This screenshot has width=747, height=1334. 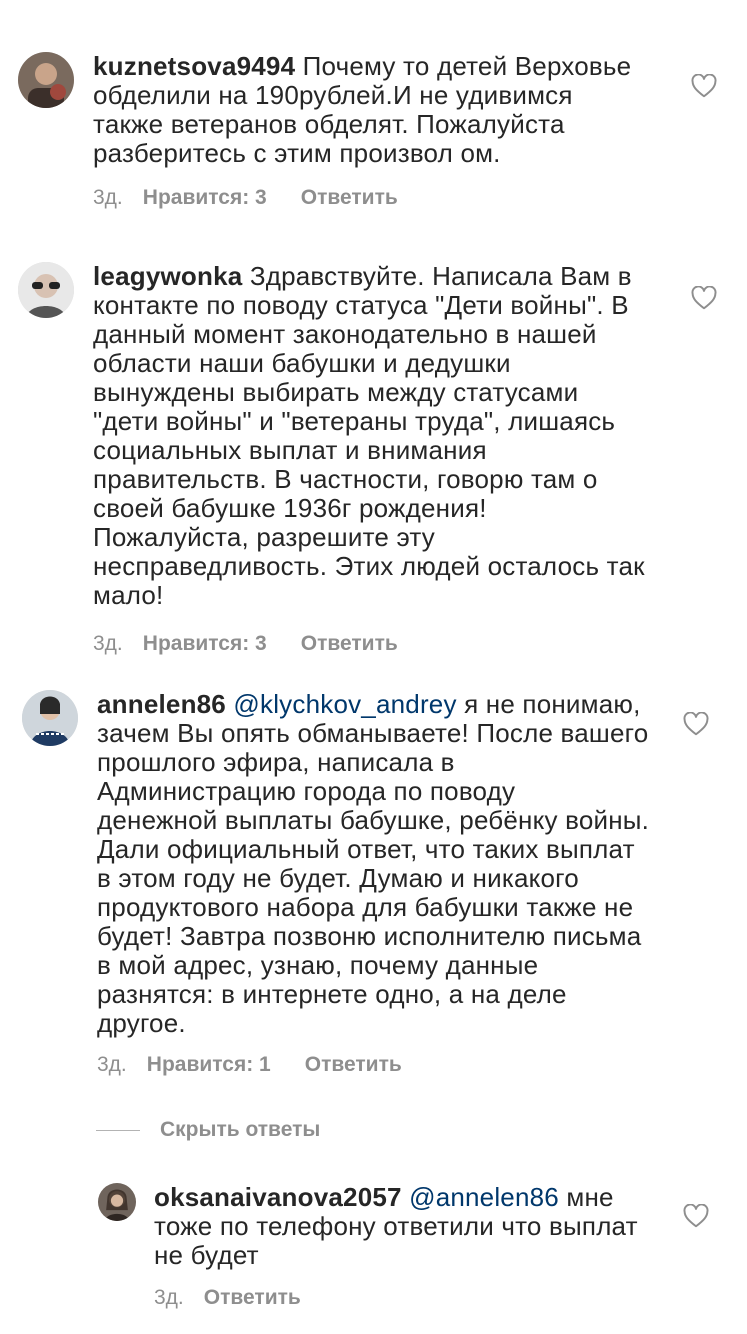 What do you see at coordinates (341, 704) in the screenshot?
I see `mention-link: @klychkov_andrey` at bounding box center [341, 704].